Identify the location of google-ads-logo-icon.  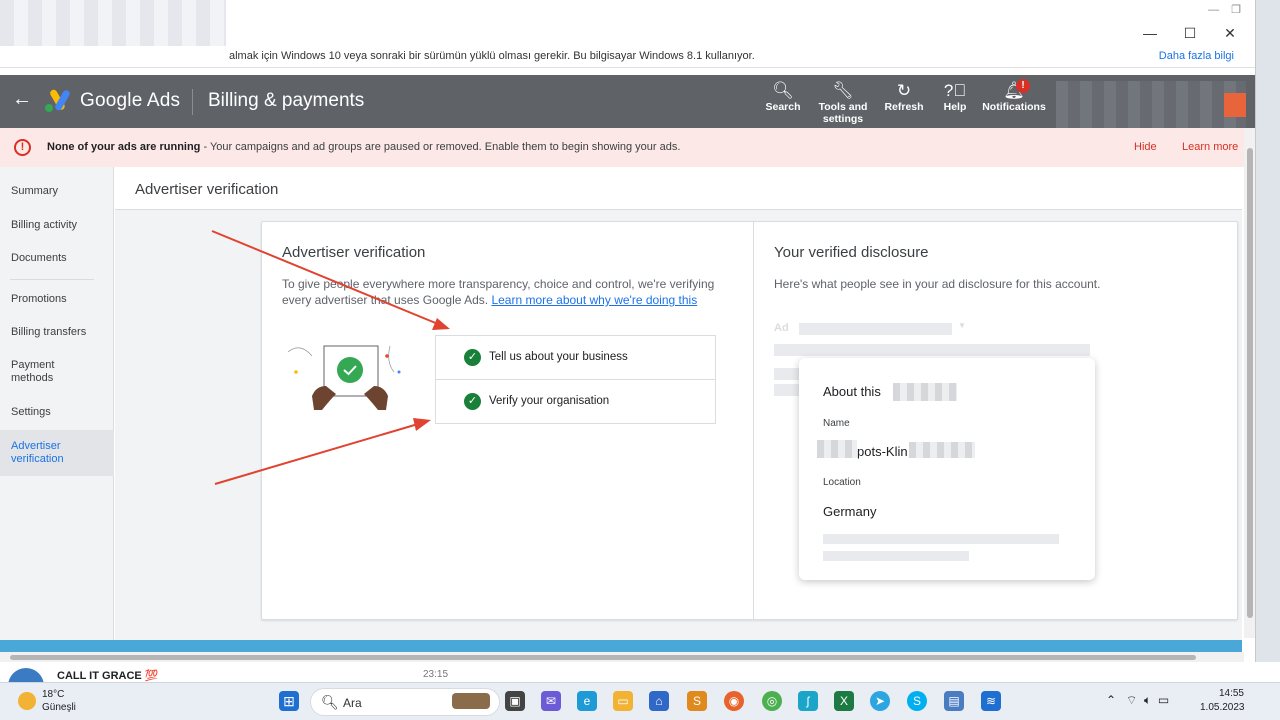
(57, 100).